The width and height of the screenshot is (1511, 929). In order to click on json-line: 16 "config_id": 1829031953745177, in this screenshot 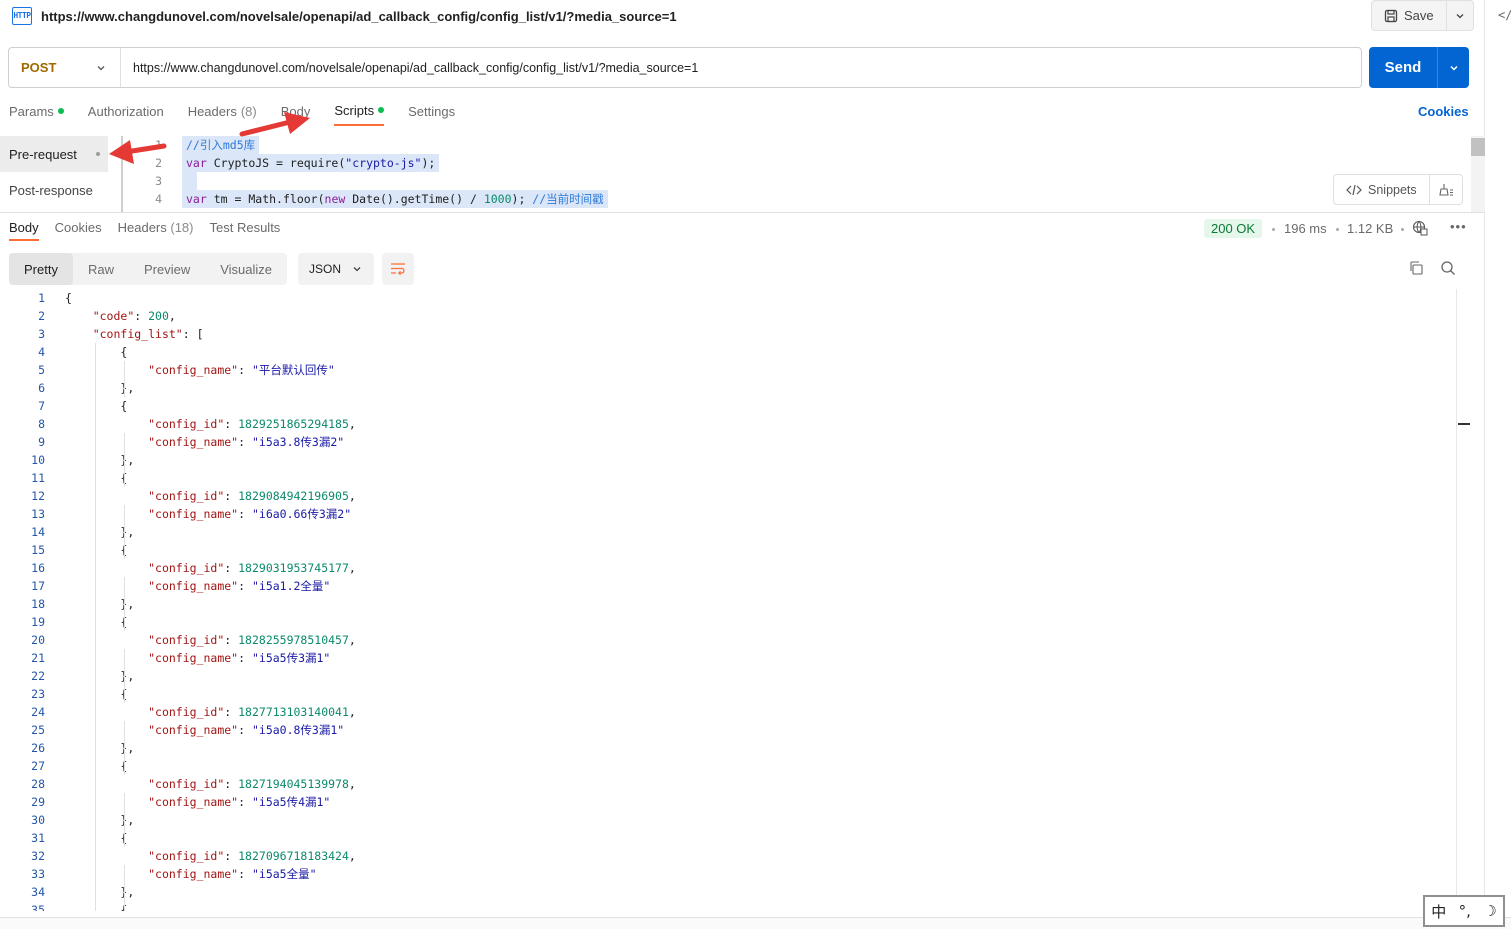, I will do `click(727, 568)`.